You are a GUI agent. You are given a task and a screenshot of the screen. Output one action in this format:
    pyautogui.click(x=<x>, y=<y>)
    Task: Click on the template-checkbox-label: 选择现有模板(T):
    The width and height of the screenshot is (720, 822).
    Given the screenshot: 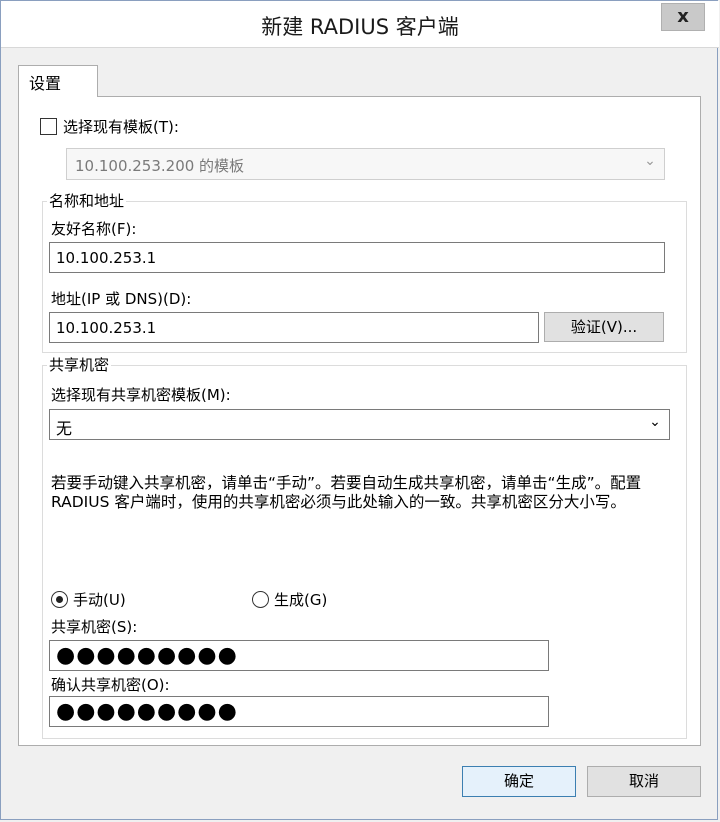 What is the action you would take?
    pyautogui.click(x=121, y=127)
    